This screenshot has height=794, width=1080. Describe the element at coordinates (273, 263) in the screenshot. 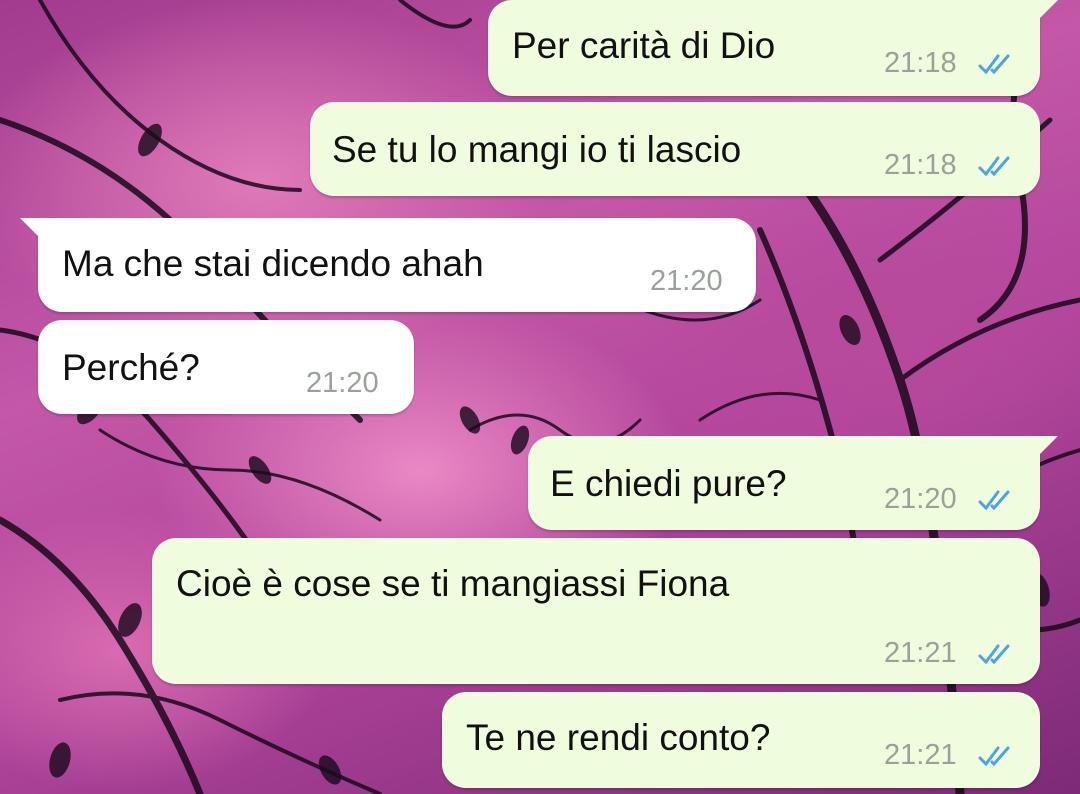

I see `message-text: Ma che stai dicendo ahah` at that location.